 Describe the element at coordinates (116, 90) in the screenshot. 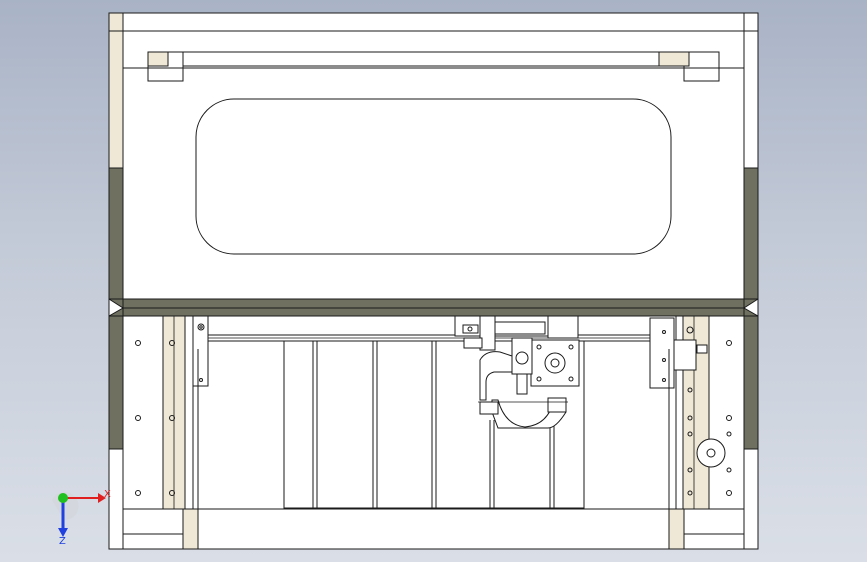

I see `left-post` at that location.